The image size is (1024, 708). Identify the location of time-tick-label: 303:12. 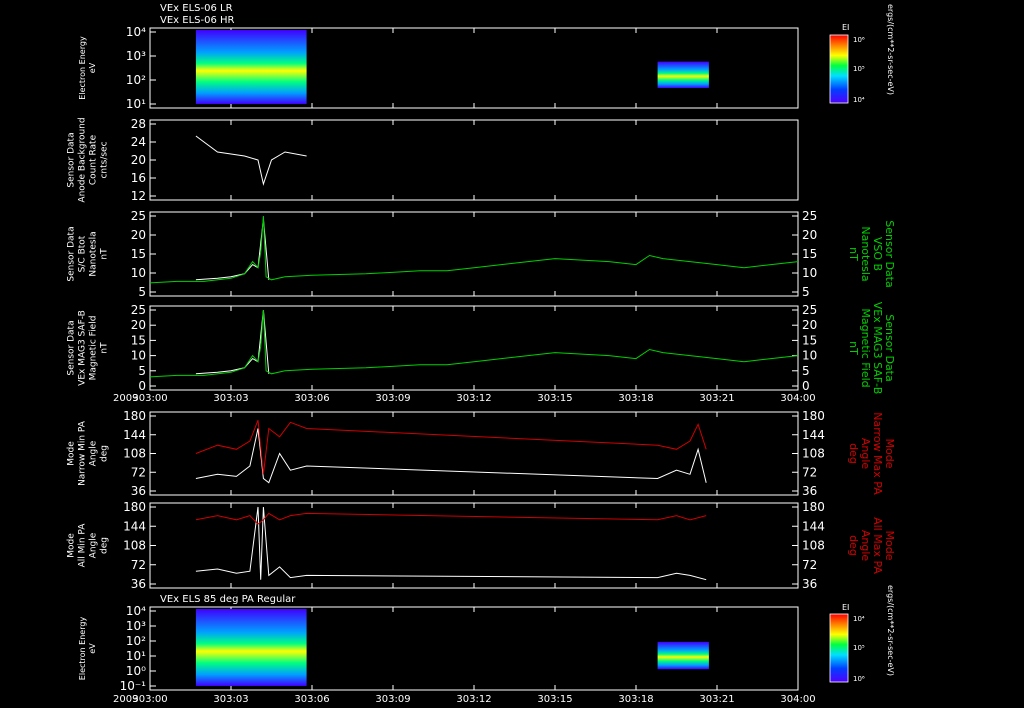
(473, 699).